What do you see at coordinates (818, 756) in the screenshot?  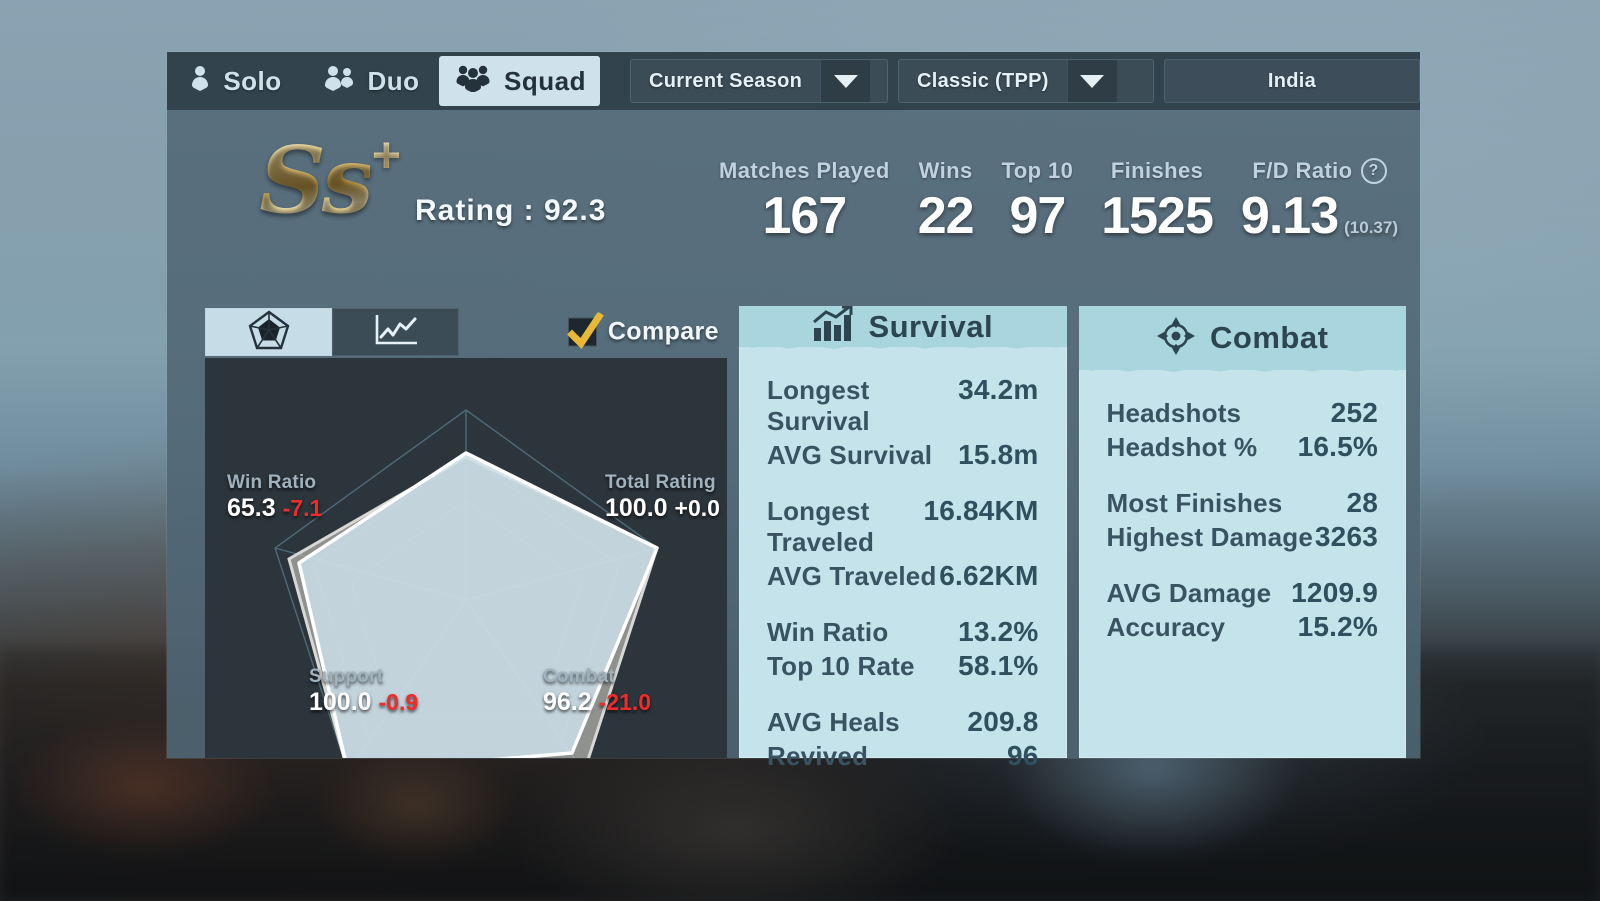 I see `stat-name: Revived` at bounding box center [818, 756].